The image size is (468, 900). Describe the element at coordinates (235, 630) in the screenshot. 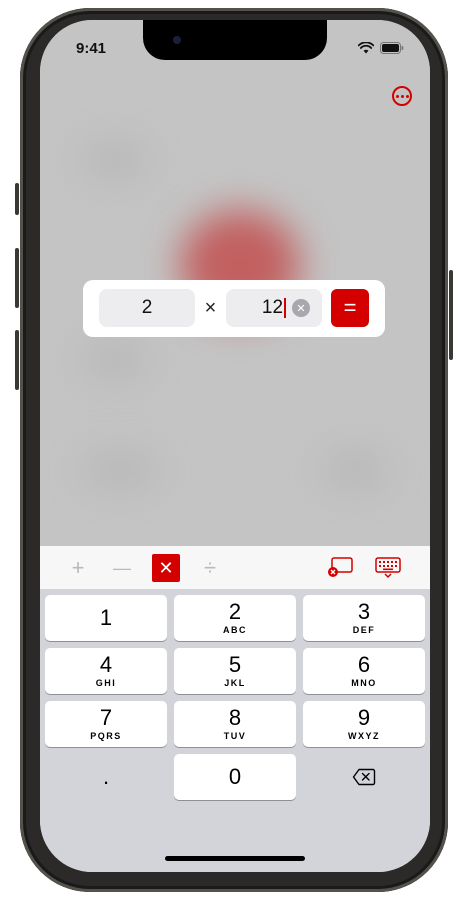

I see `key-letters: ABC` at that location.